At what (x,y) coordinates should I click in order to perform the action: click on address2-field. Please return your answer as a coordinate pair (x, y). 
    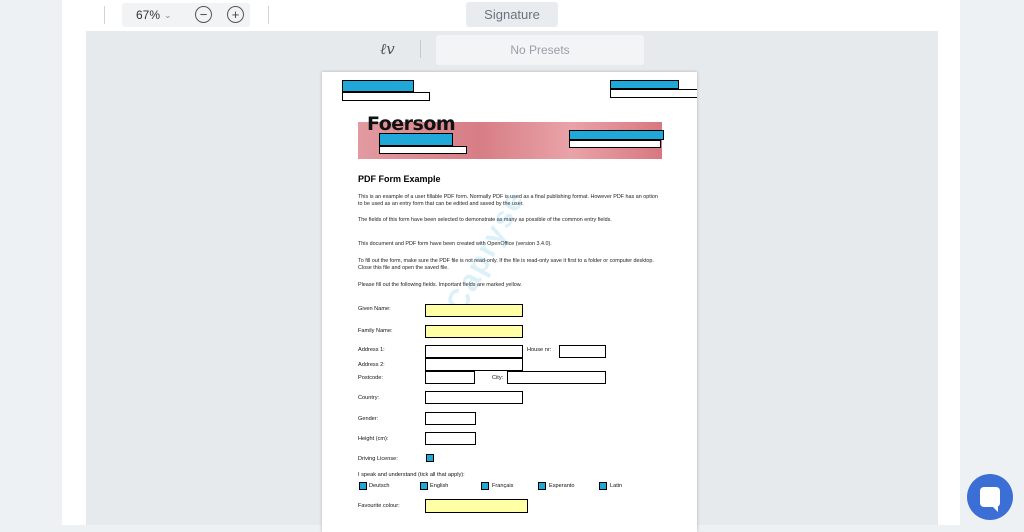
    Looking at the image, I should click on (474, 364).